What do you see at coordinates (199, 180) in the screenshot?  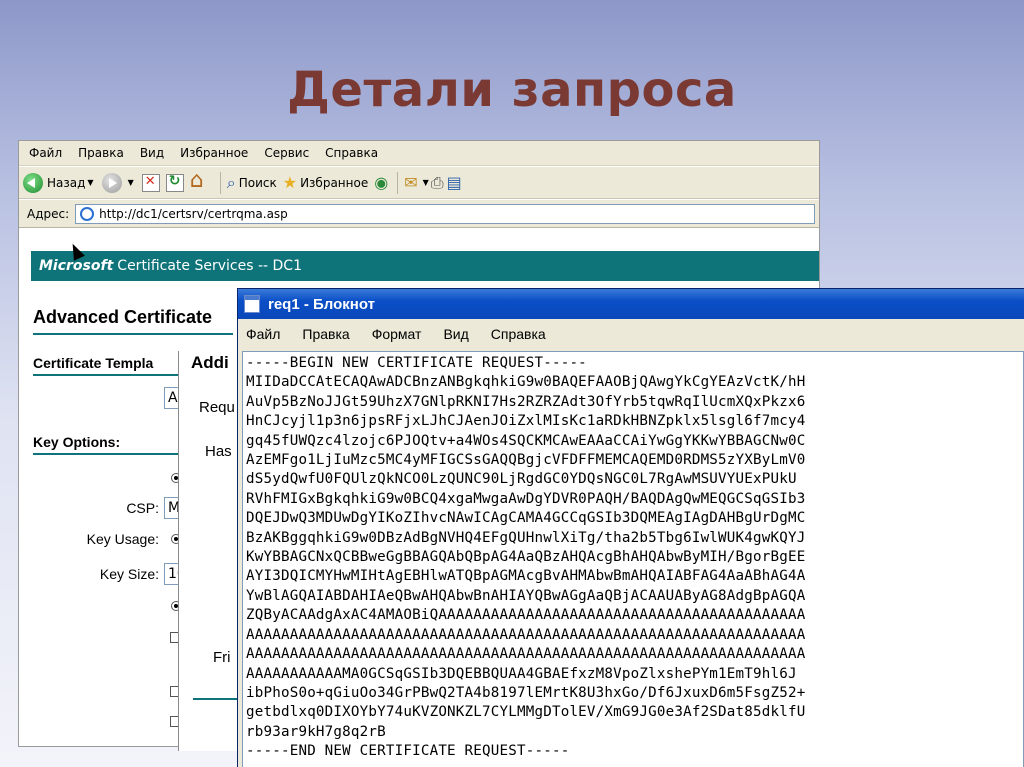 I see `home-icon` at bounding box center [199, 180].